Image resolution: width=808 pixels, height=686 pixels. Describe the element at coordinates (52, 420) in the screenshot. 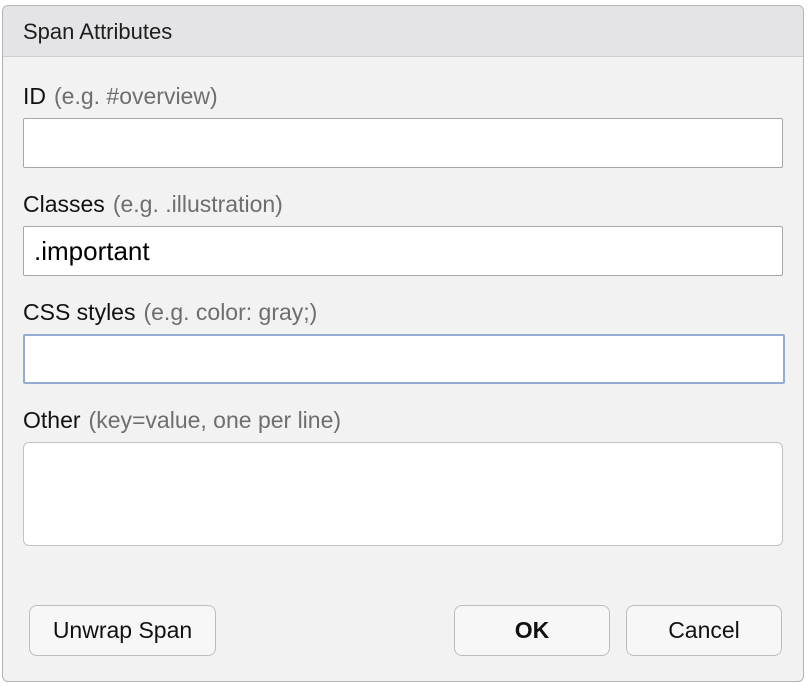

I see `other-label: Other` at that location.